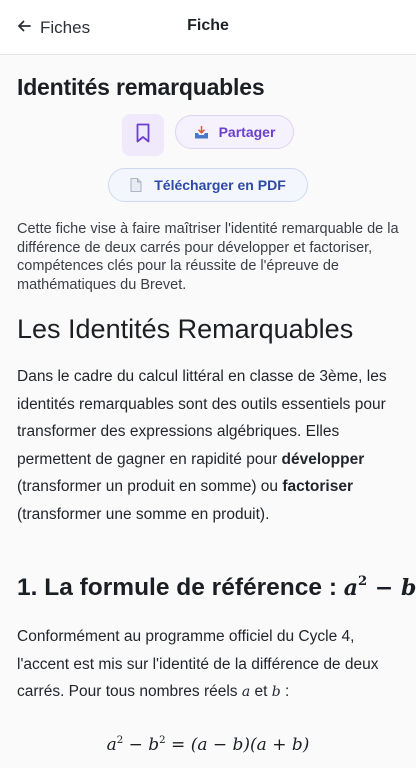  Describe the element at coordinates (246, 692) in the screenshot. I see `variable-a: a` at that location.